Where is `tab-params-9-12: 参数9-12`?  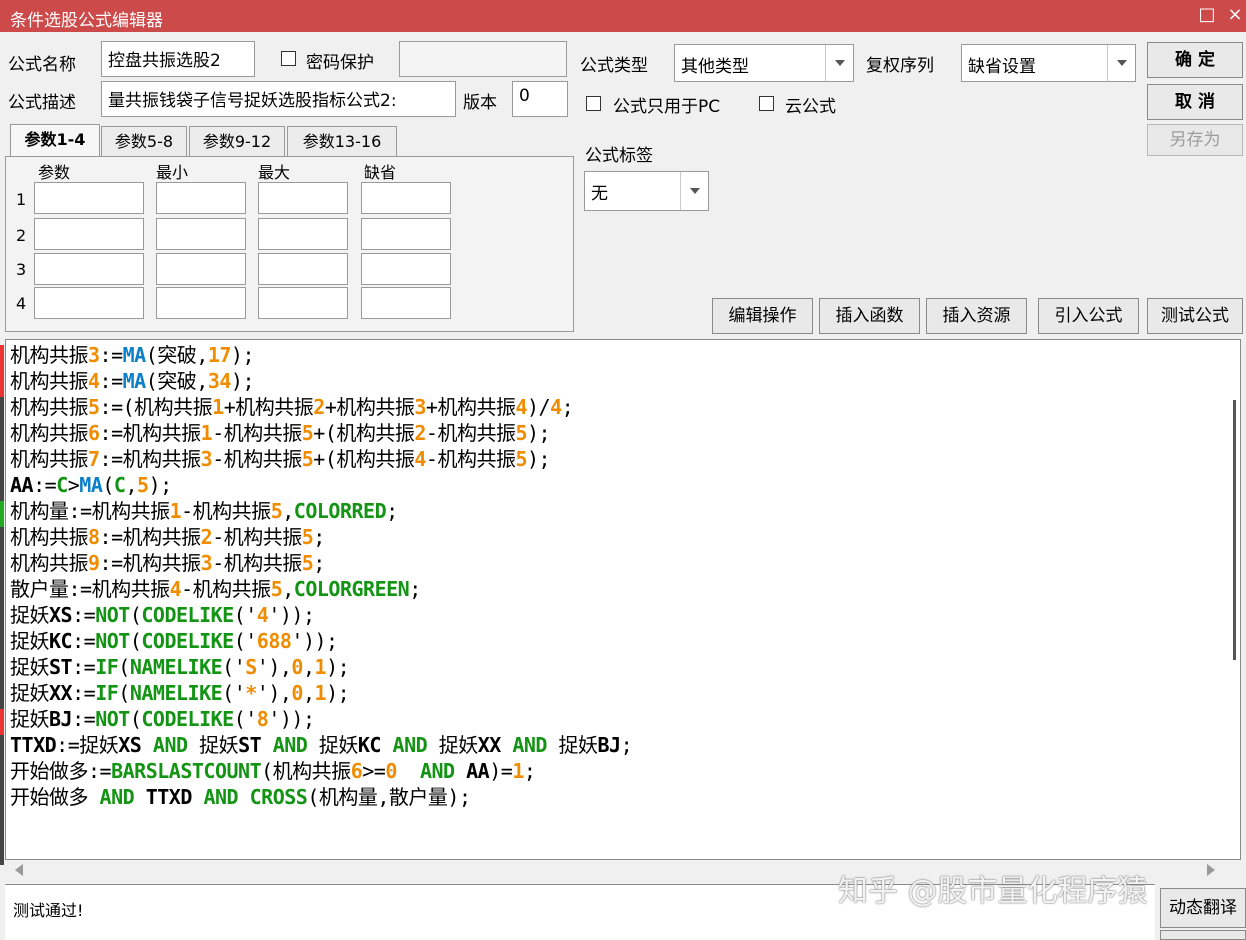 tab-params-9-12: 参数9-12 is located at coordinates (237, 141).